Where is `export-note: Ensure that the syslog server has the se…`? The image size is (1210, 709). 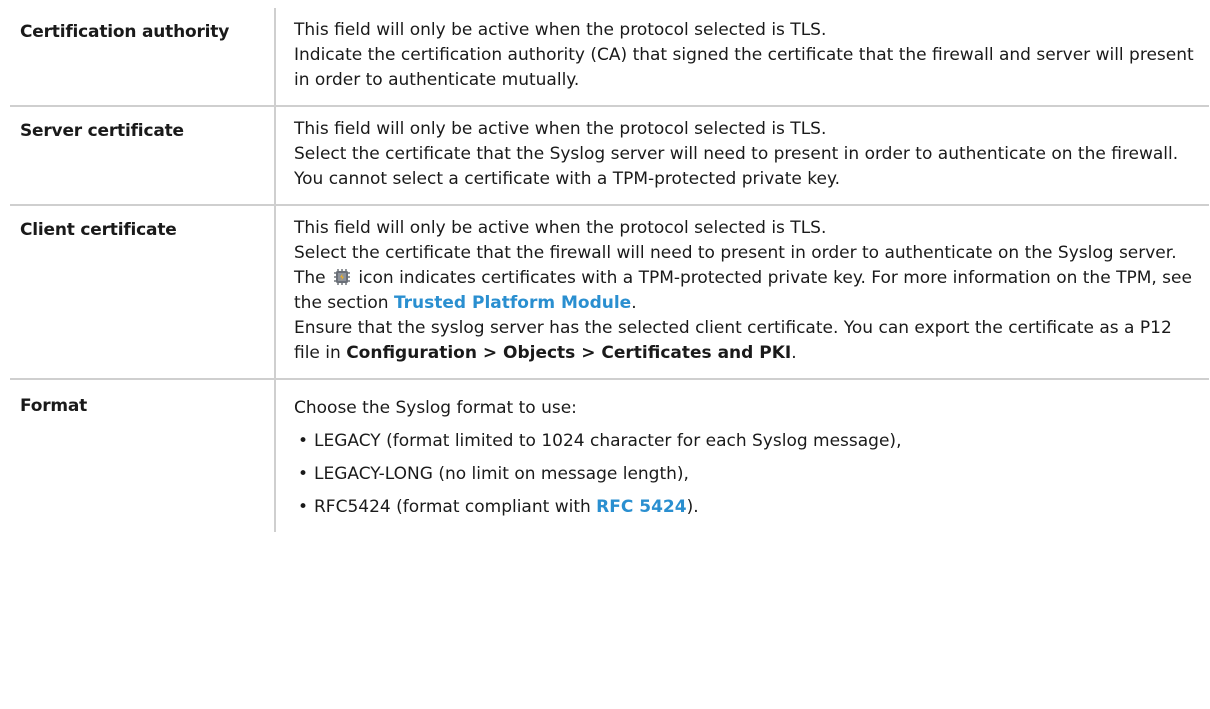 export-note: Ensure that the syslog server has the se… is located at coordinates (747, 341).